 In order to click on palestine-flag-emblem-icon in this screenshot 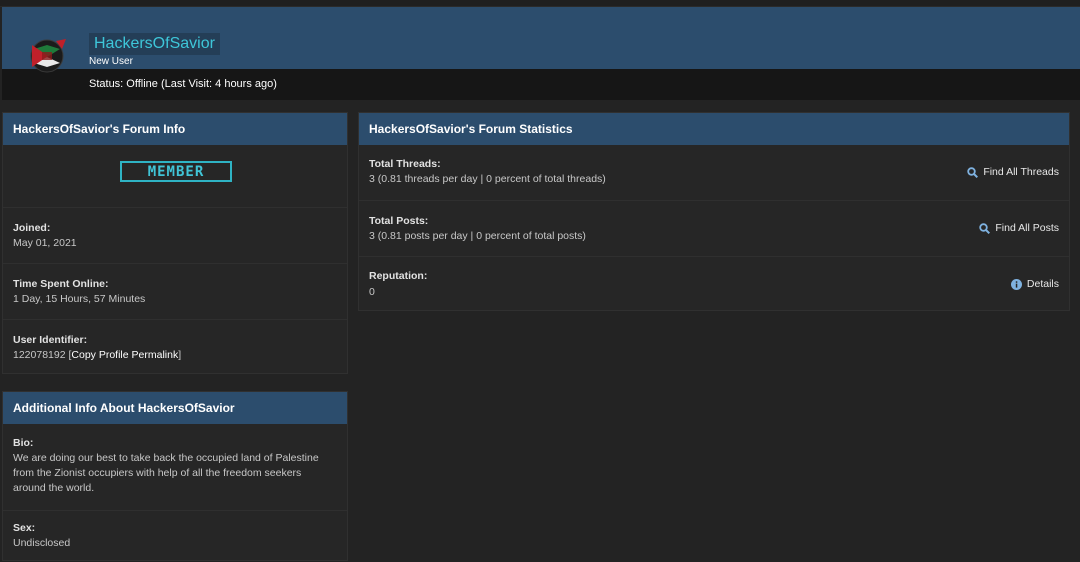, I will do `click(48, 56)`.